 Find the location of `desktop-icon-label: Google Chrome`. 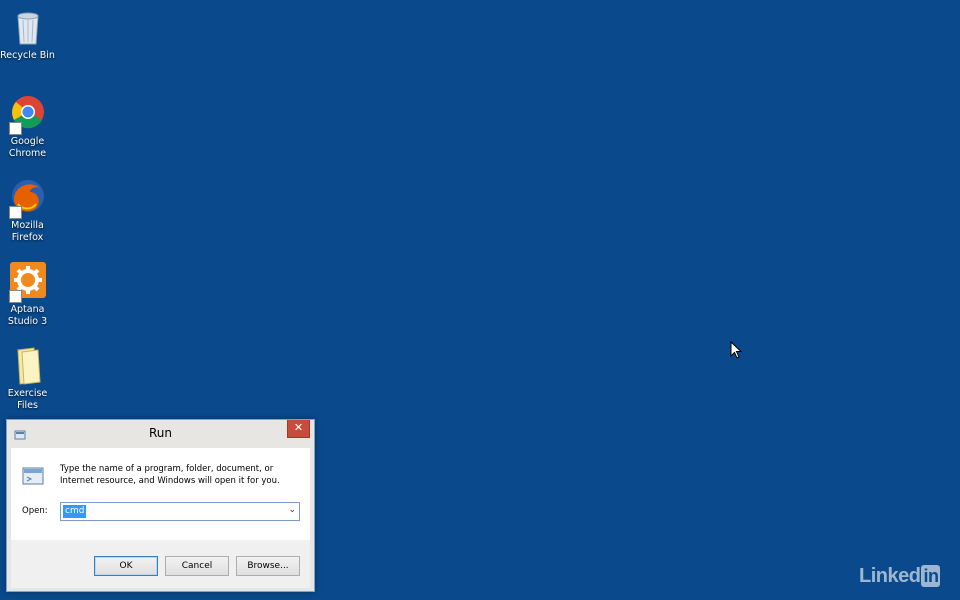

desktop-icon-label: Google Chrome is located at coordinates (27, 147).